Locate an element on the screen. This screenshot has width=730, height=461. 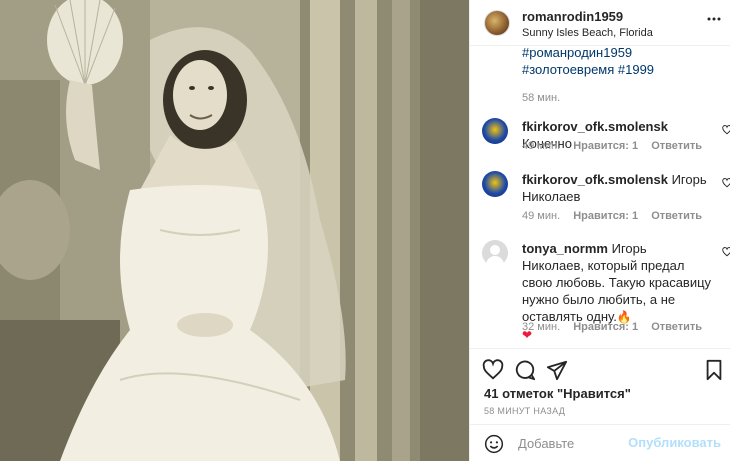
caption-time: 58 мин. is located at coordinates (541, 98).